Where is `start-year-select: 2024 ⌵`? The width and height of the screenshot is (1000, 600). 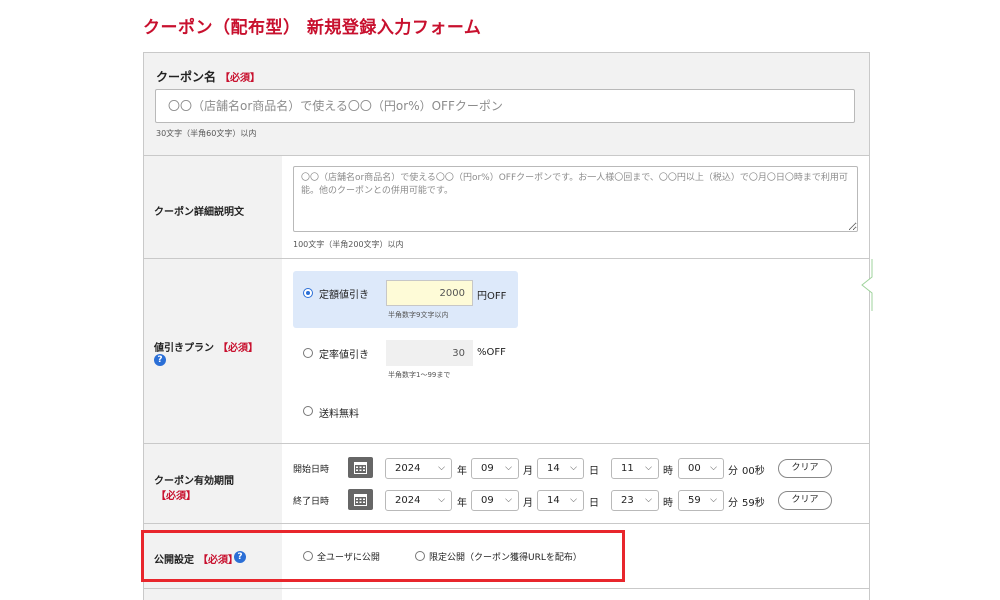 start-year-select: 2024 ⌵ is located at coordinates (418, 468).